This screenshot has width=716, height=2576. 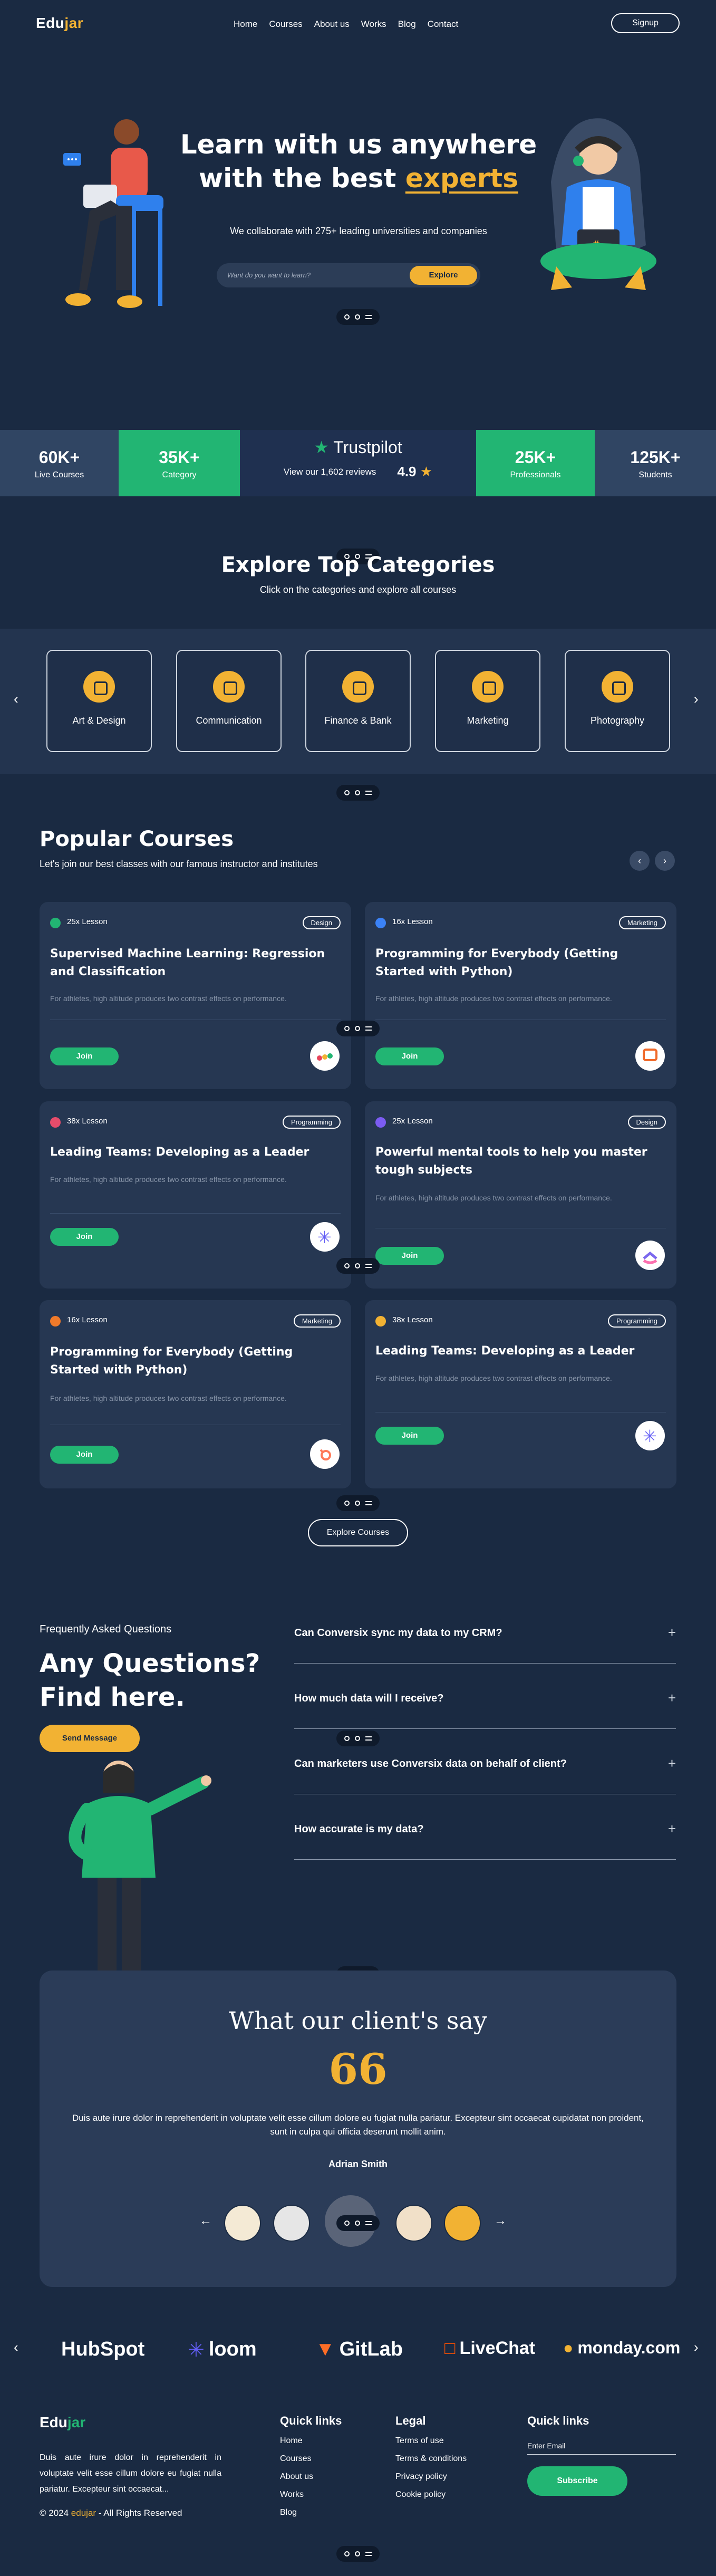 What do you see at coordinates (358, 2164) in the screenshot?
I see `testimonial-author: Adrian Smith` at bounding box center [358, 2164].